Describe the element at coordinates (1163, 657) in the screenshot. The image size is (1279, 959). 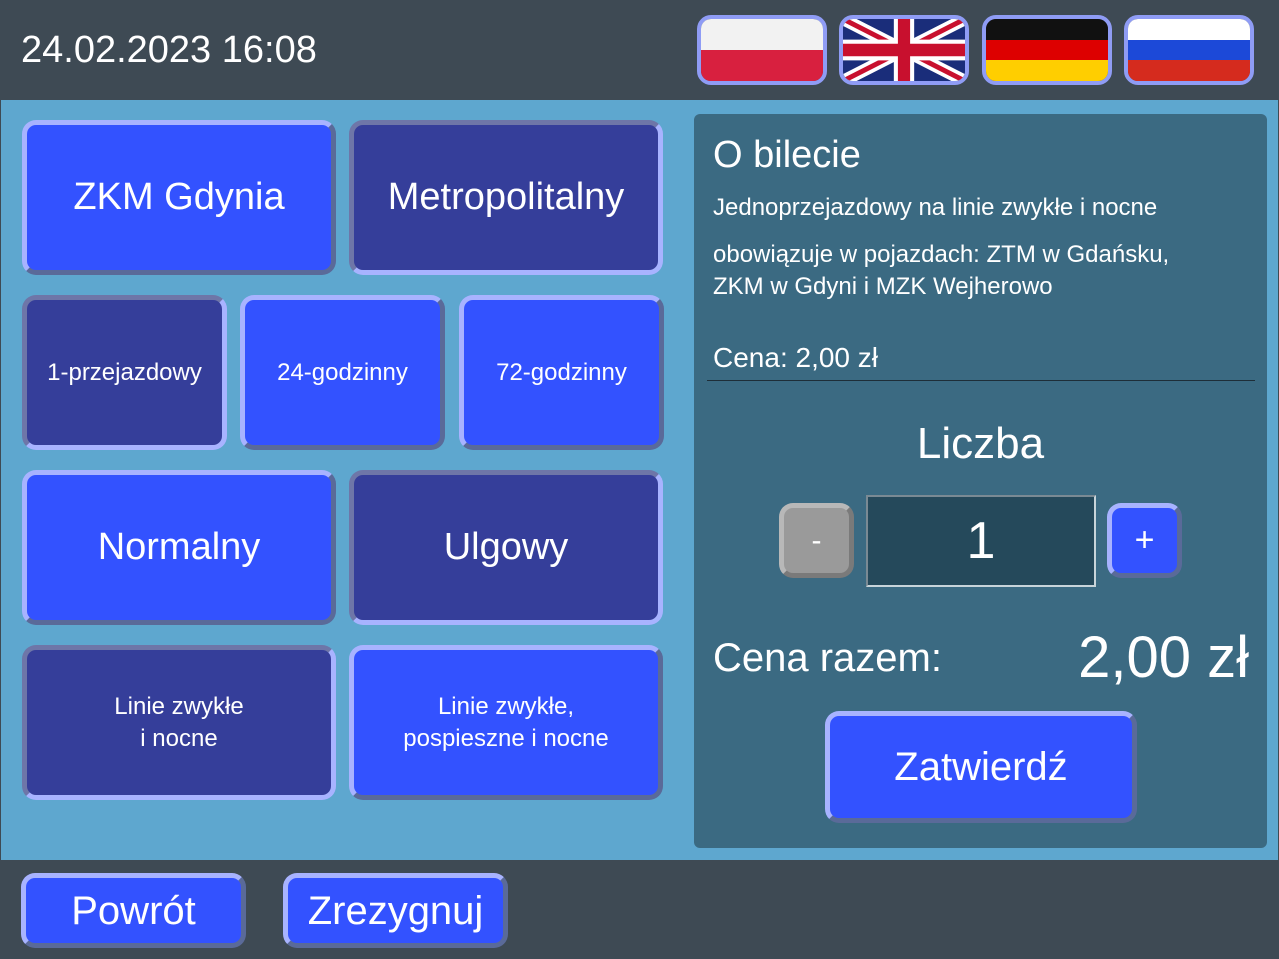
I see `total-price-value: 2,00 zł` at that location.